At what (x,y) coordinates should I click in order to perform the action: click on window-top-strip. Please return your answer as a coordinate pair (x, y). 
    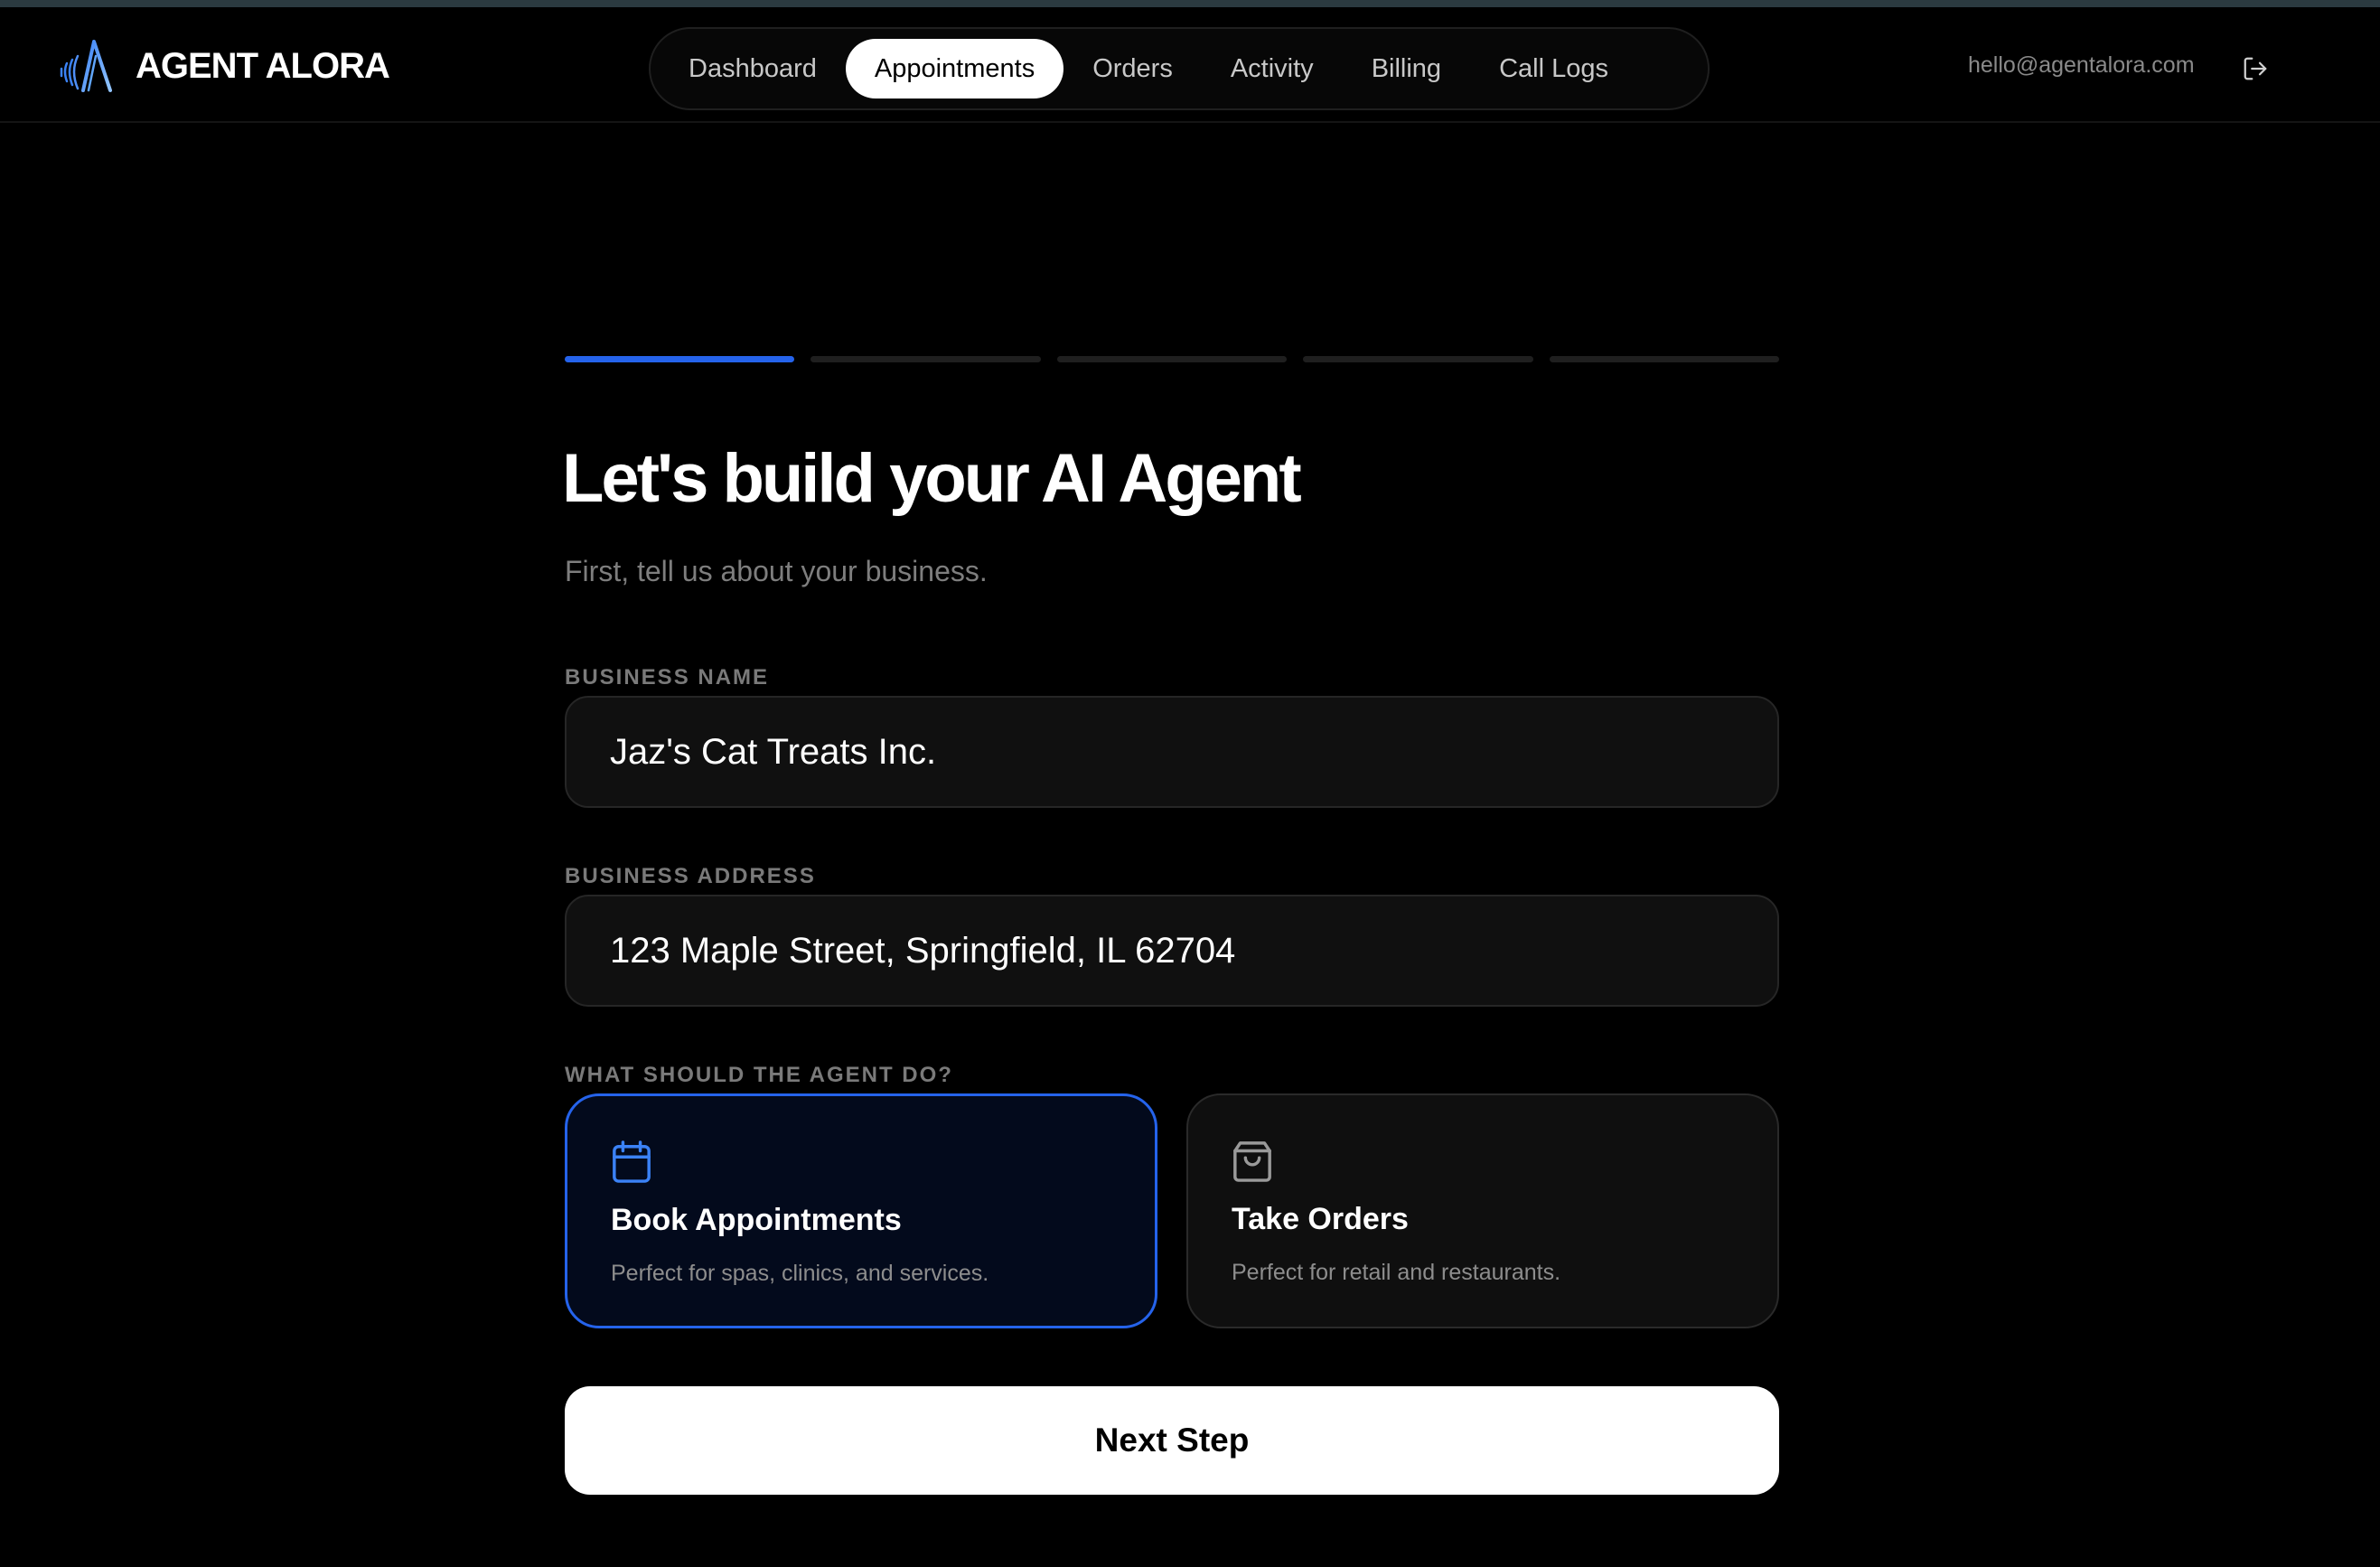
    Looking at the image, I should click on (1190, 3).